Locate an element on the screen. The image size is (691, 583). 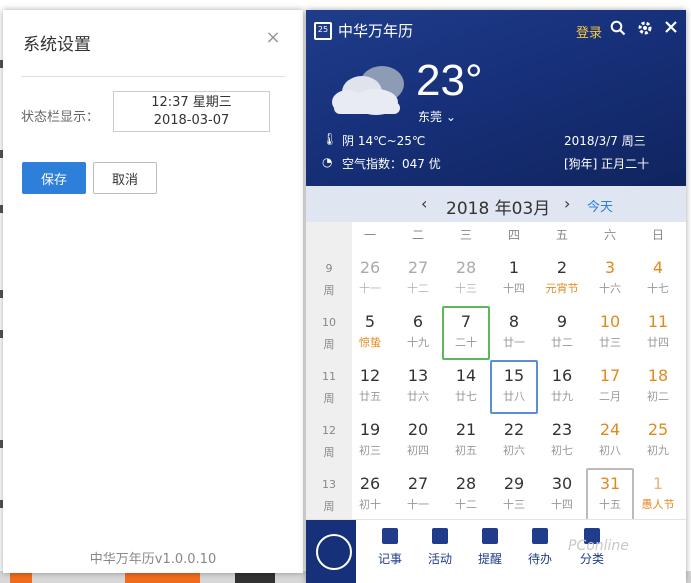
toolbar-label: 记事 is located at coordinates (389, 559).